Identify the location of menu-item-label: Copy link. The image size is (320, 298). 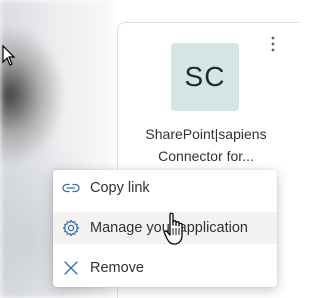
(120, 188).